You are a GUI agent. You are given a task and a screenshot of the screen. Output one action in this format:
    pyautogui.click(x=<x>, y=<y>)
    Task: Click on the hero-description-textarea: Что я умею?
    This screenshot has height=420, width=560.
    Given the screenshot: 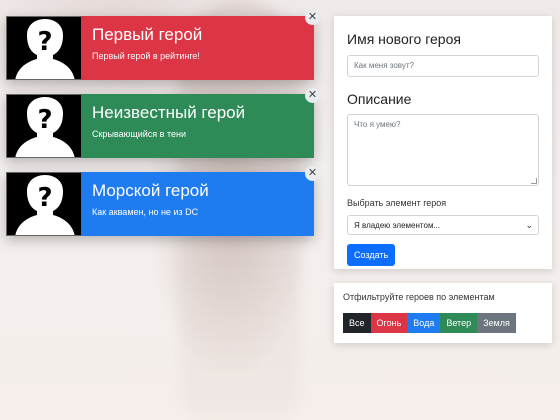 What is the action you would take?
    pyautogui.click(x=443, y=150)
    